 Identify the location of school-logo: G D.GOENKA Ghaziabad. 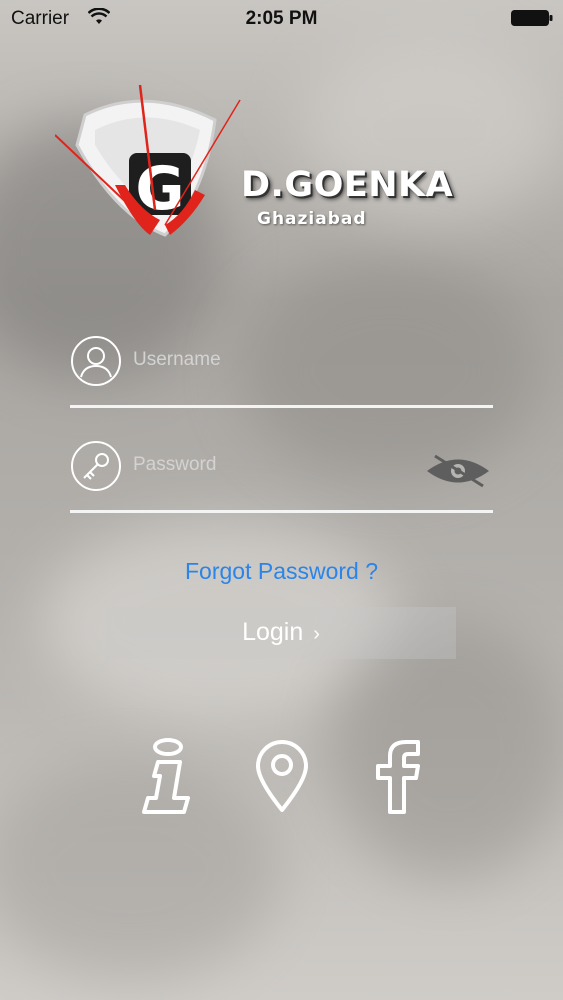
(254, 170).